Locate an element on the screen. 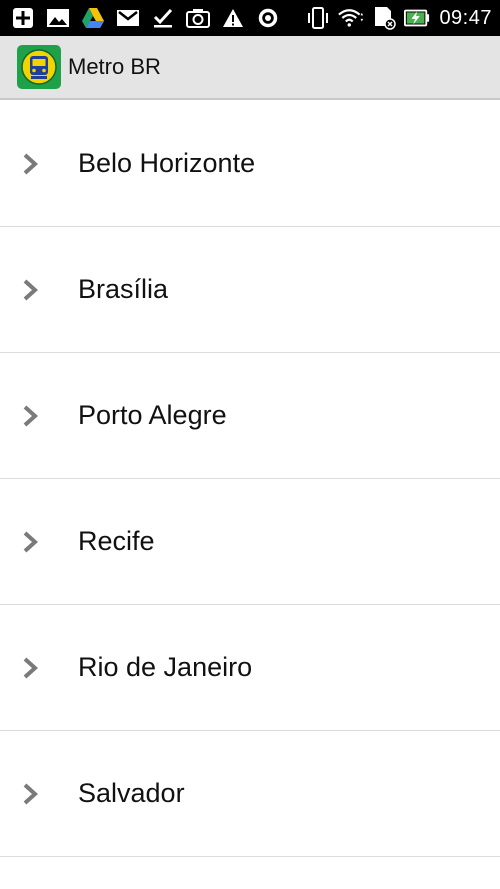  city-label: Recife is located at coordinates (116, 541).